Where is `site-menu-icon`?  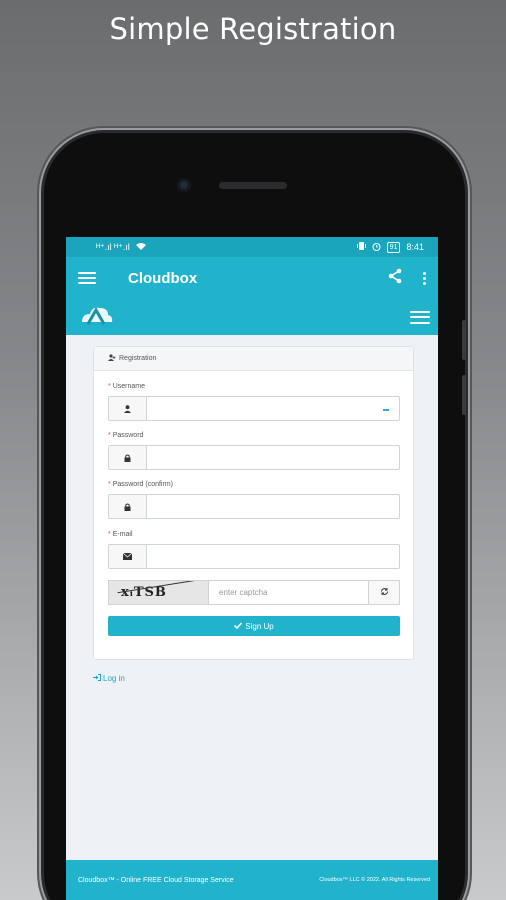
site-menu-icon is located at coordinates (420, 317).